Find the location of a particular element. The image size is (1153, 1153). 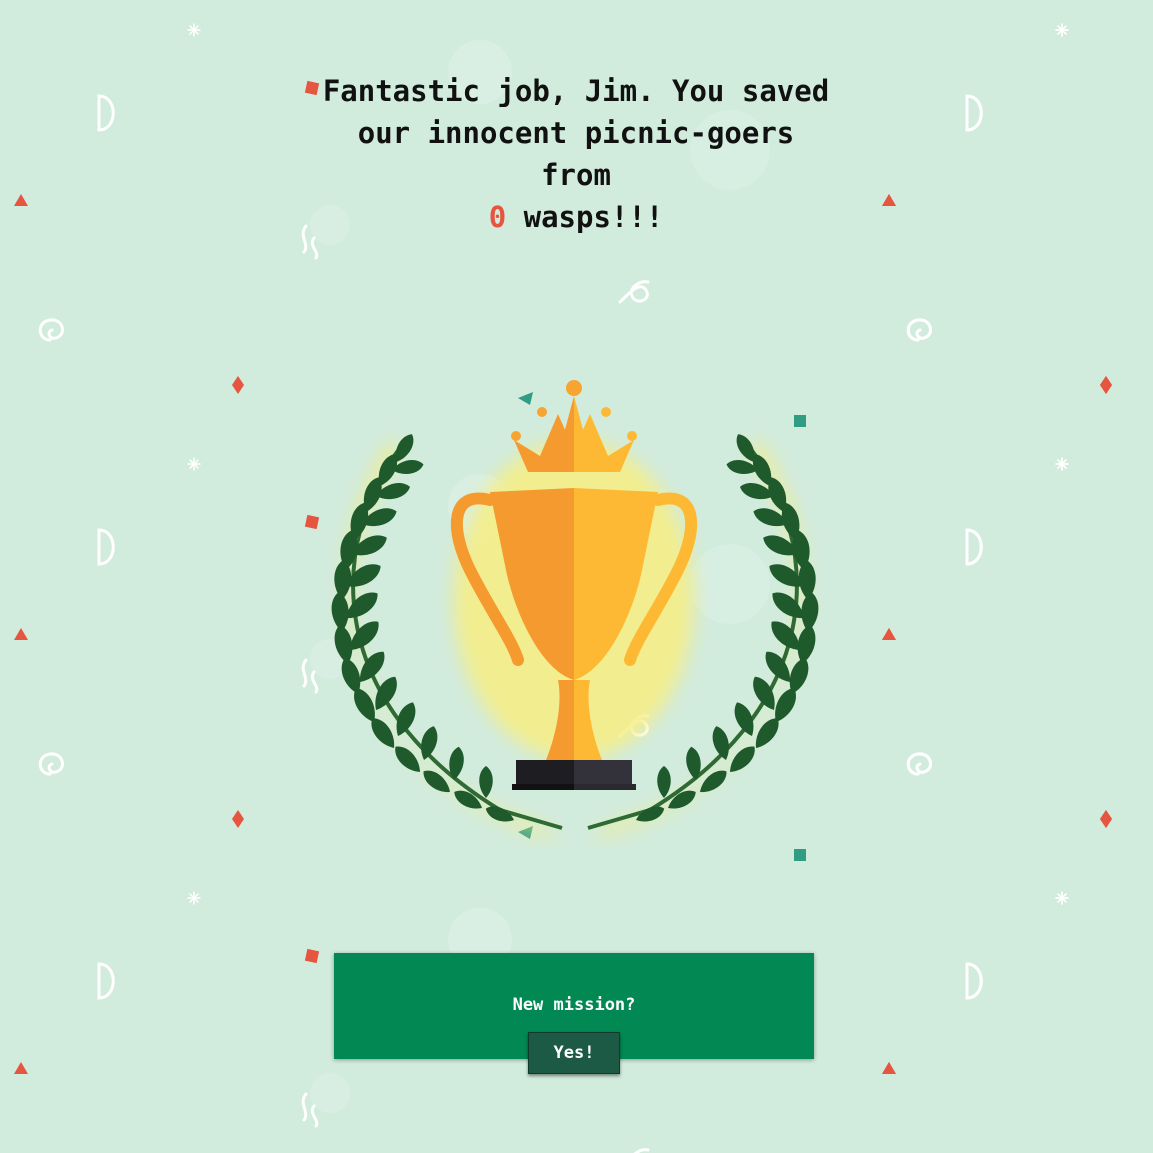

headline-line-1: Fantastic job, Jim. You saved is located at coordinates (576, 91).